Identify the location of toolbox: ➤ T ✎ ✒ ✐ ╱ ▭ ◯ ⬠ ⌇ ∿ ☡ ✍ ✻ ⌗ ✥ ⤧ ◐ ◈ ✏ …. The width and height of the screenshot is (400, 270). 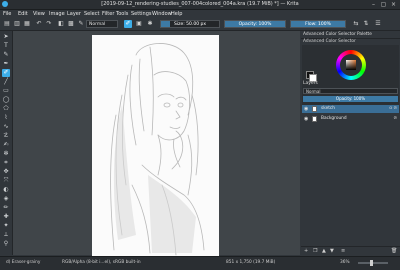
(6, 143).